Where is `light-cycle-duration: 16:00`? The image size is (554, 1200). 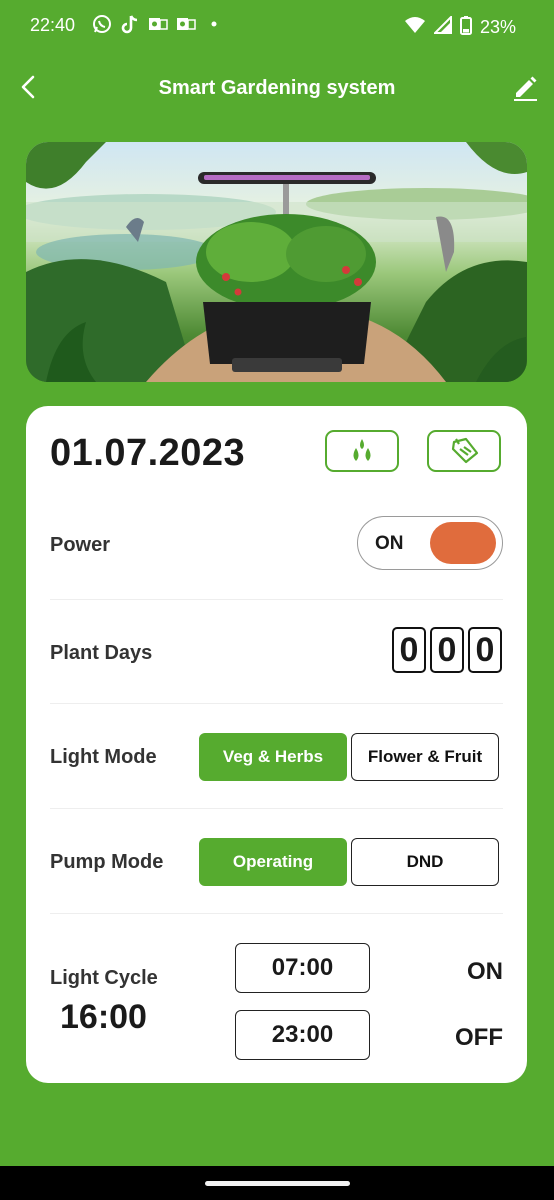
light-cycle-duration: 16:00 is located at coordinates (103, 1017).